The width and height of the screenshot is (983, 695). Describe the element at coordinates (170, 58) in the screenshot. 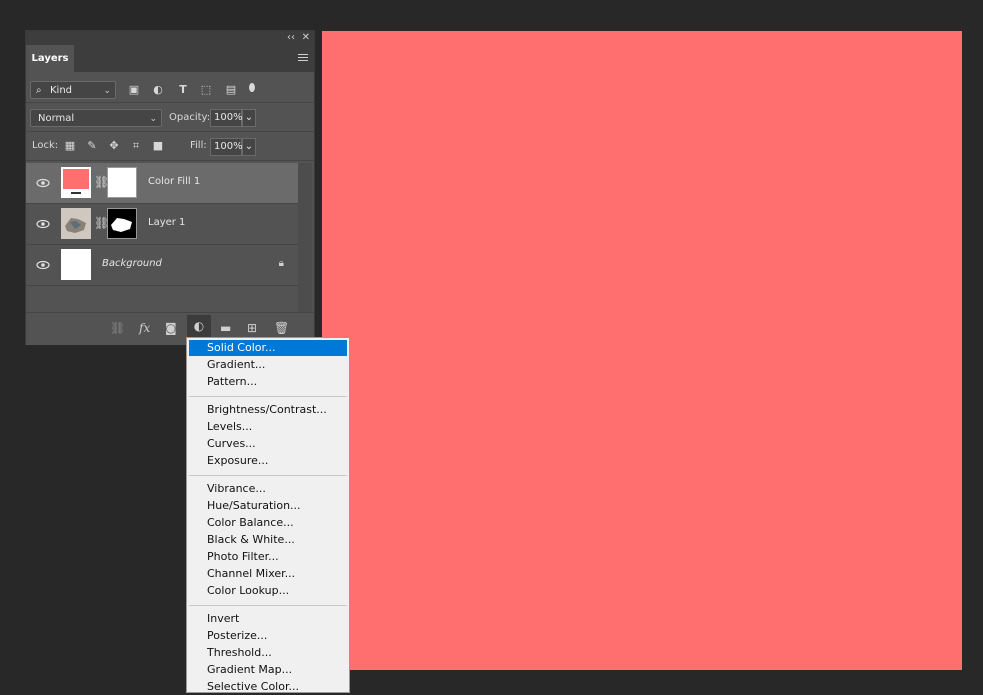

I see `panel-tabbar: Layers` at that location.